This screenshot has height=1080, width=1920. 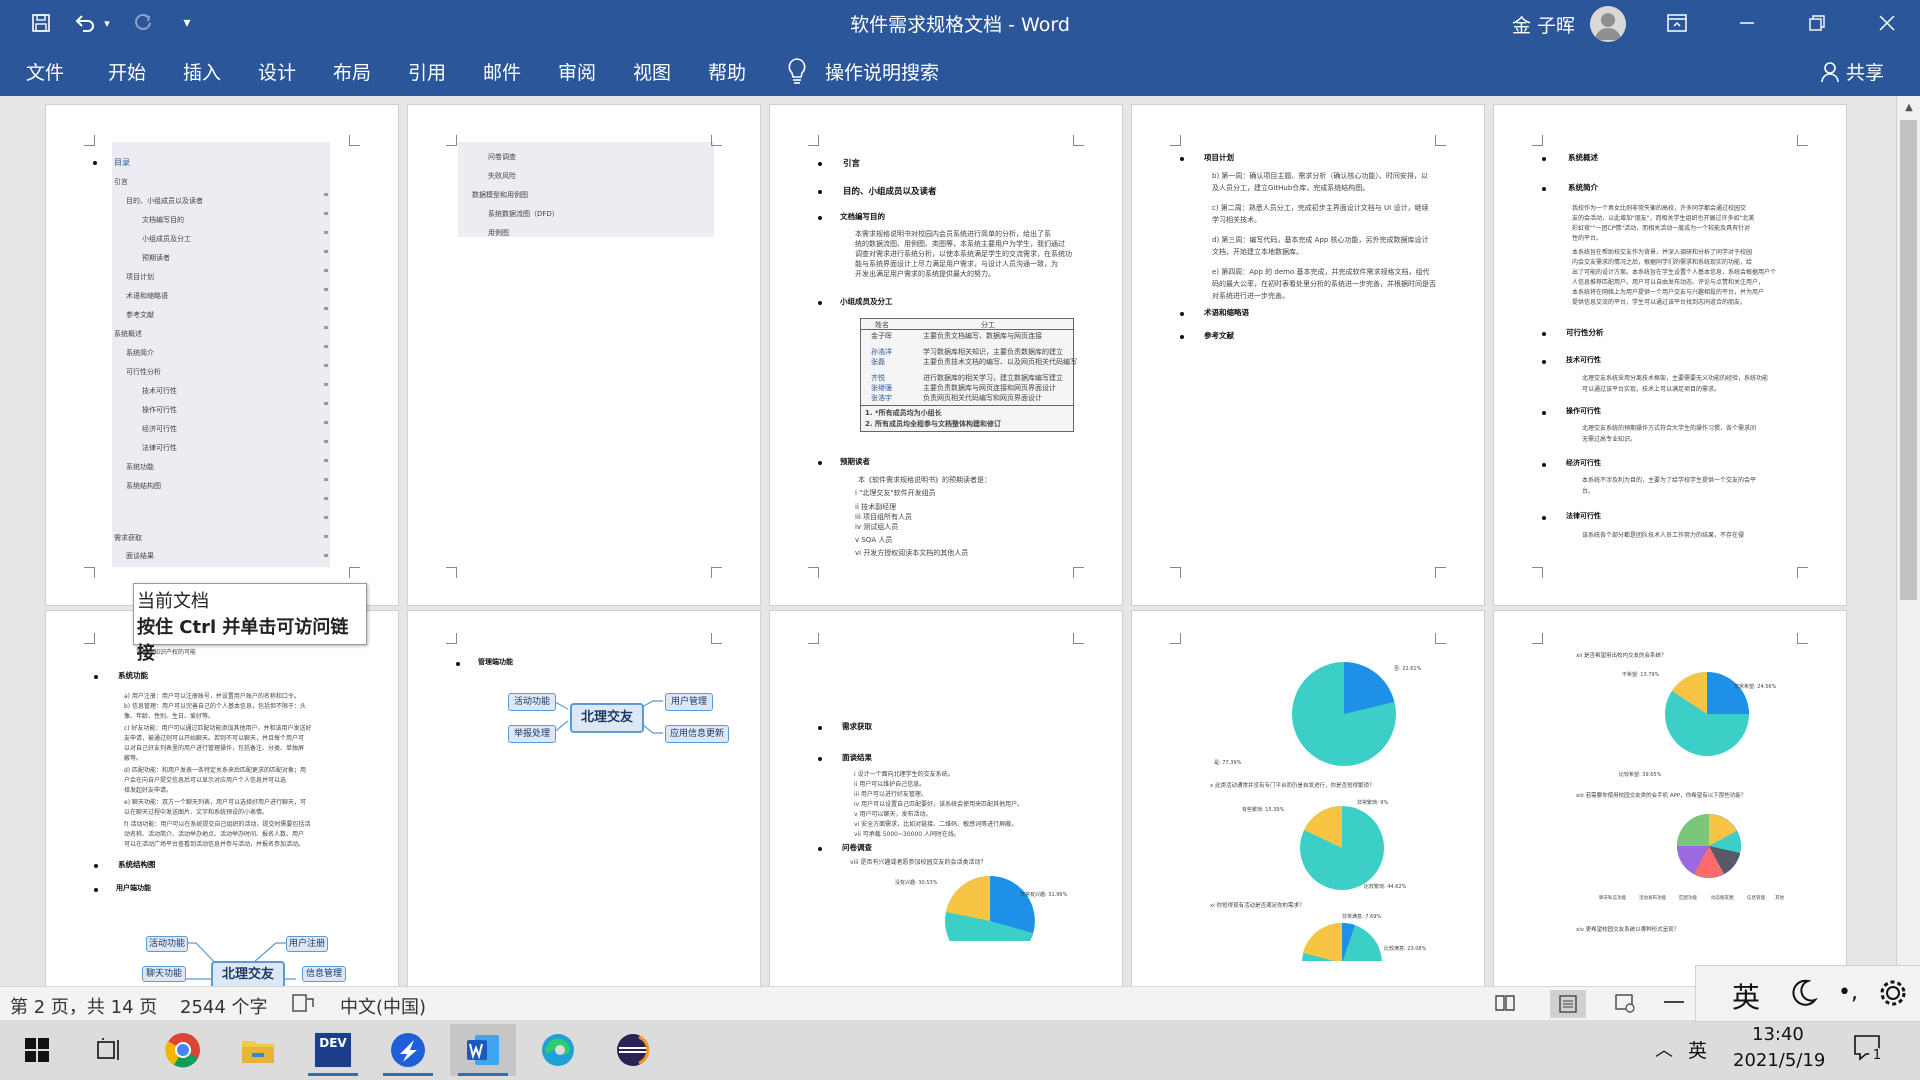 I want to click on page-7: 管理端功能 活动功能 北理交友 用户管理 举报处理 应用信息更新, so click(x=584, y=798).